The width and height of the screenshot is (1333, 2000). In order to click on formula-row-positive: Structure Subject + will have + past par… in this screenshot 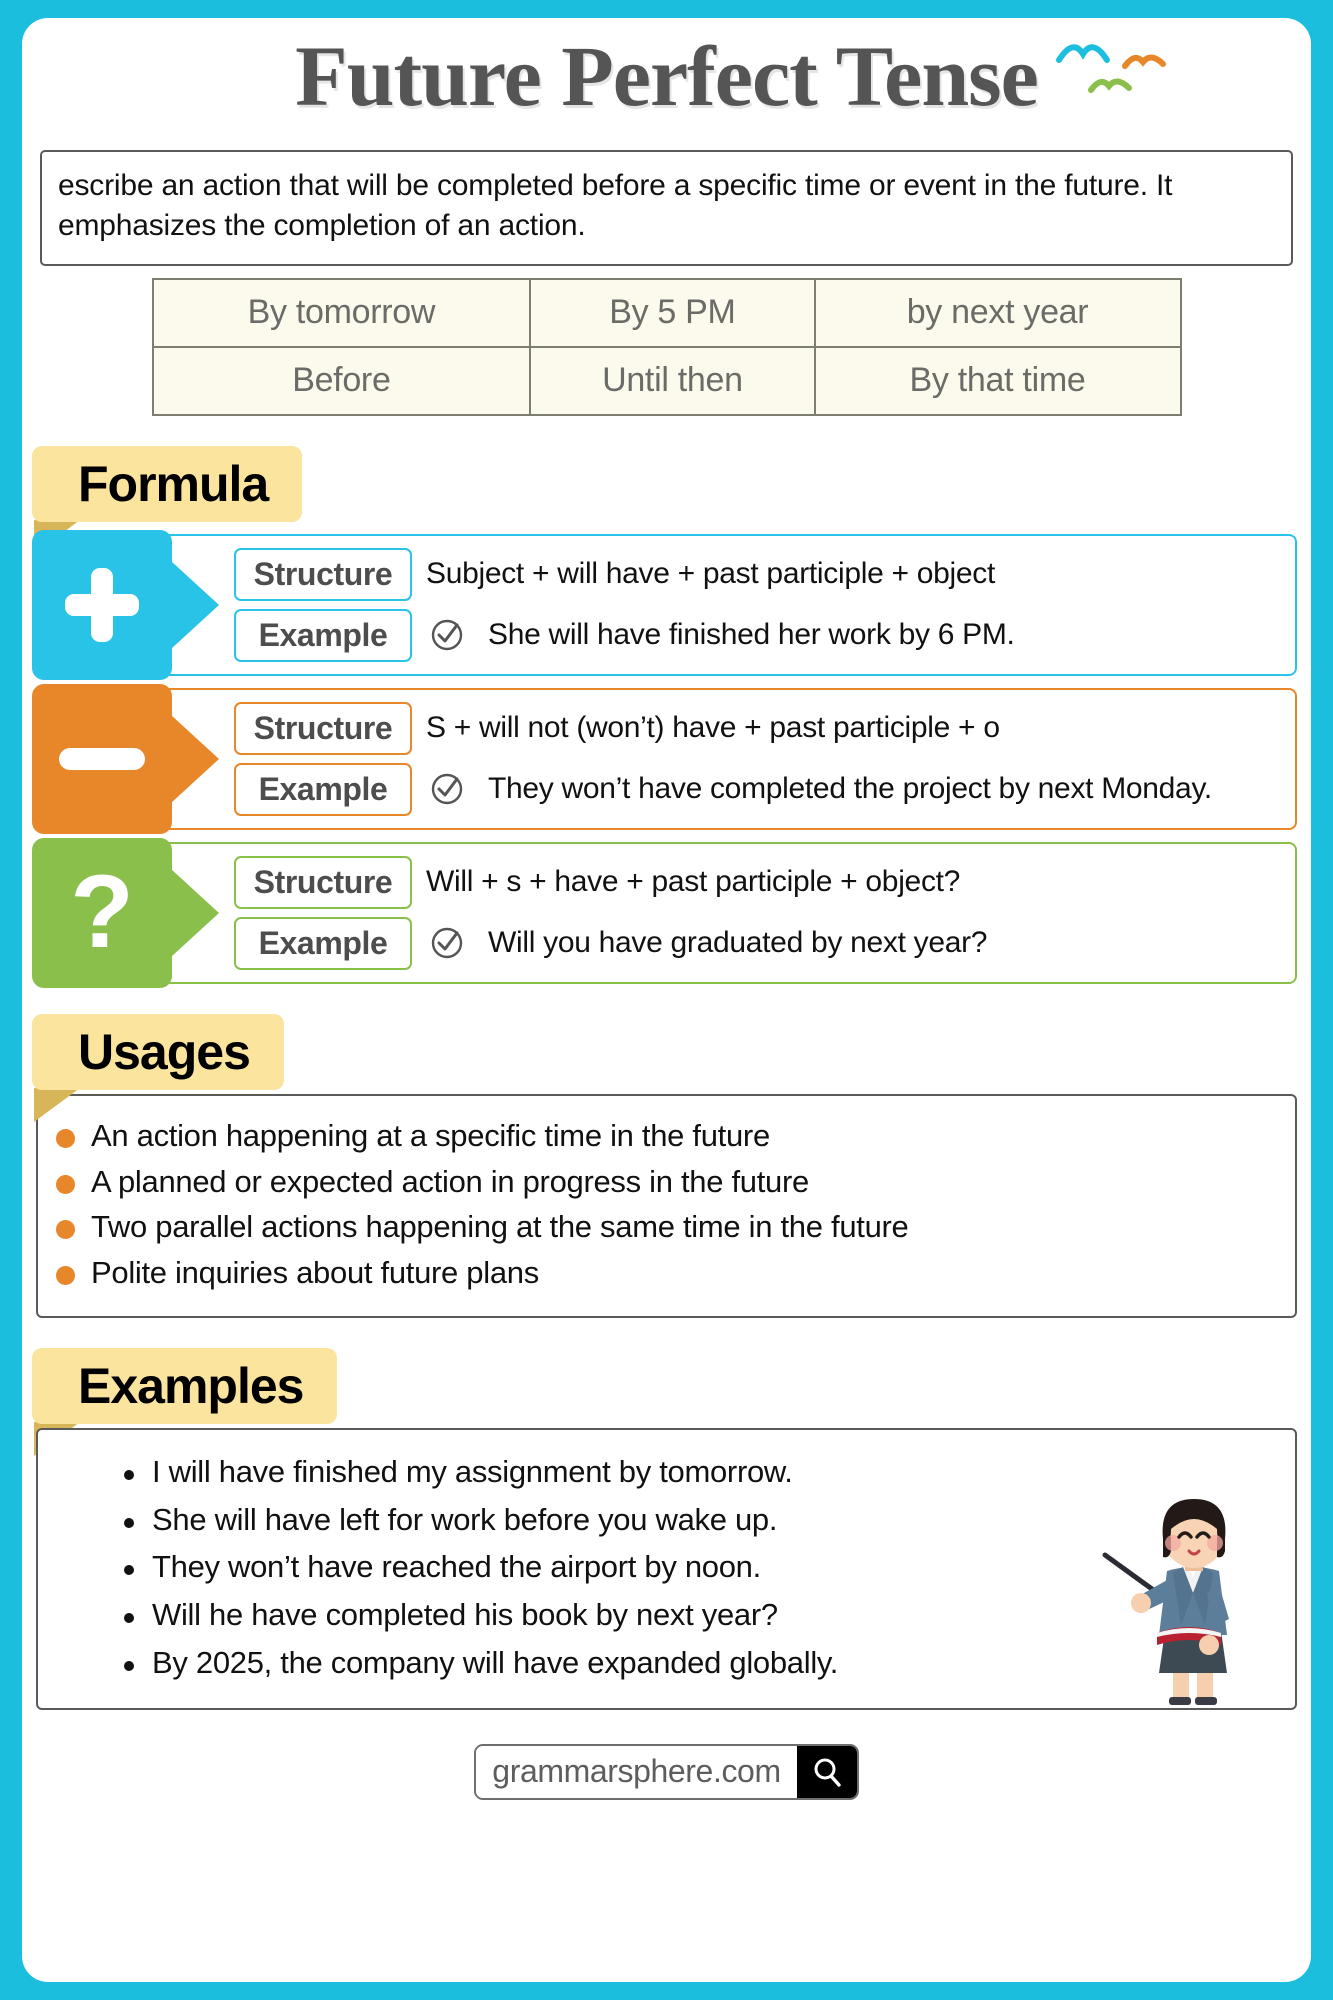, I will do `click(664, 604)`.